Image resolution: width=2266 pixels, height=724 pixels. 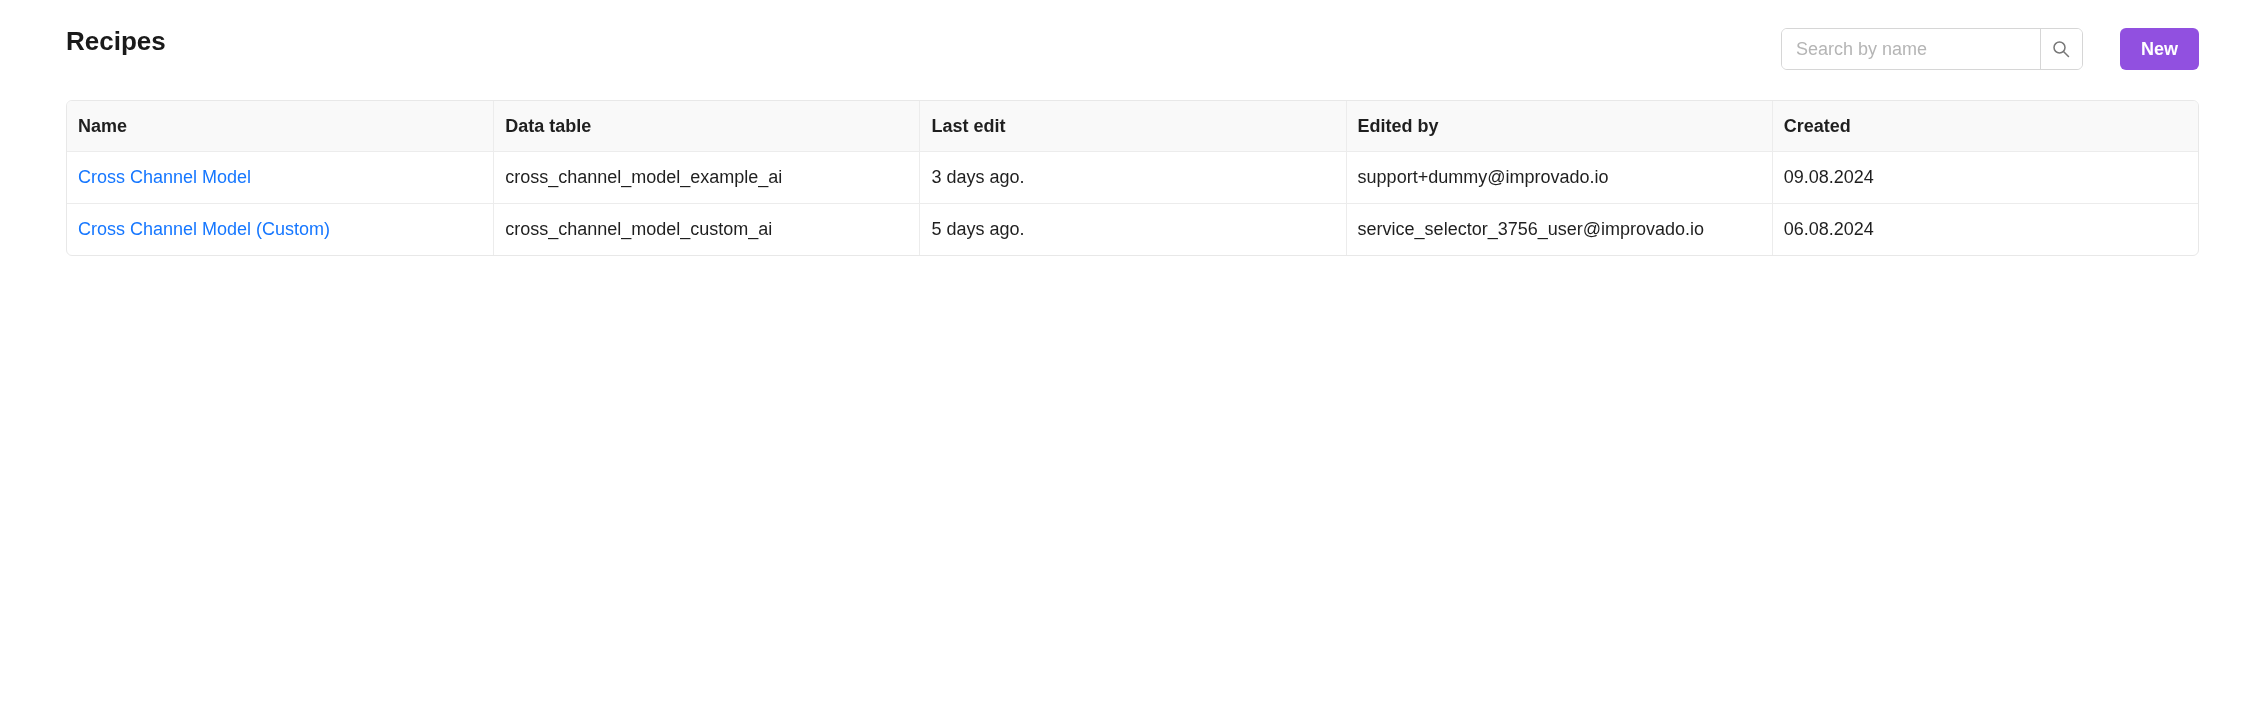 I want to click on column-header: Name, so click(x=280, y=126).